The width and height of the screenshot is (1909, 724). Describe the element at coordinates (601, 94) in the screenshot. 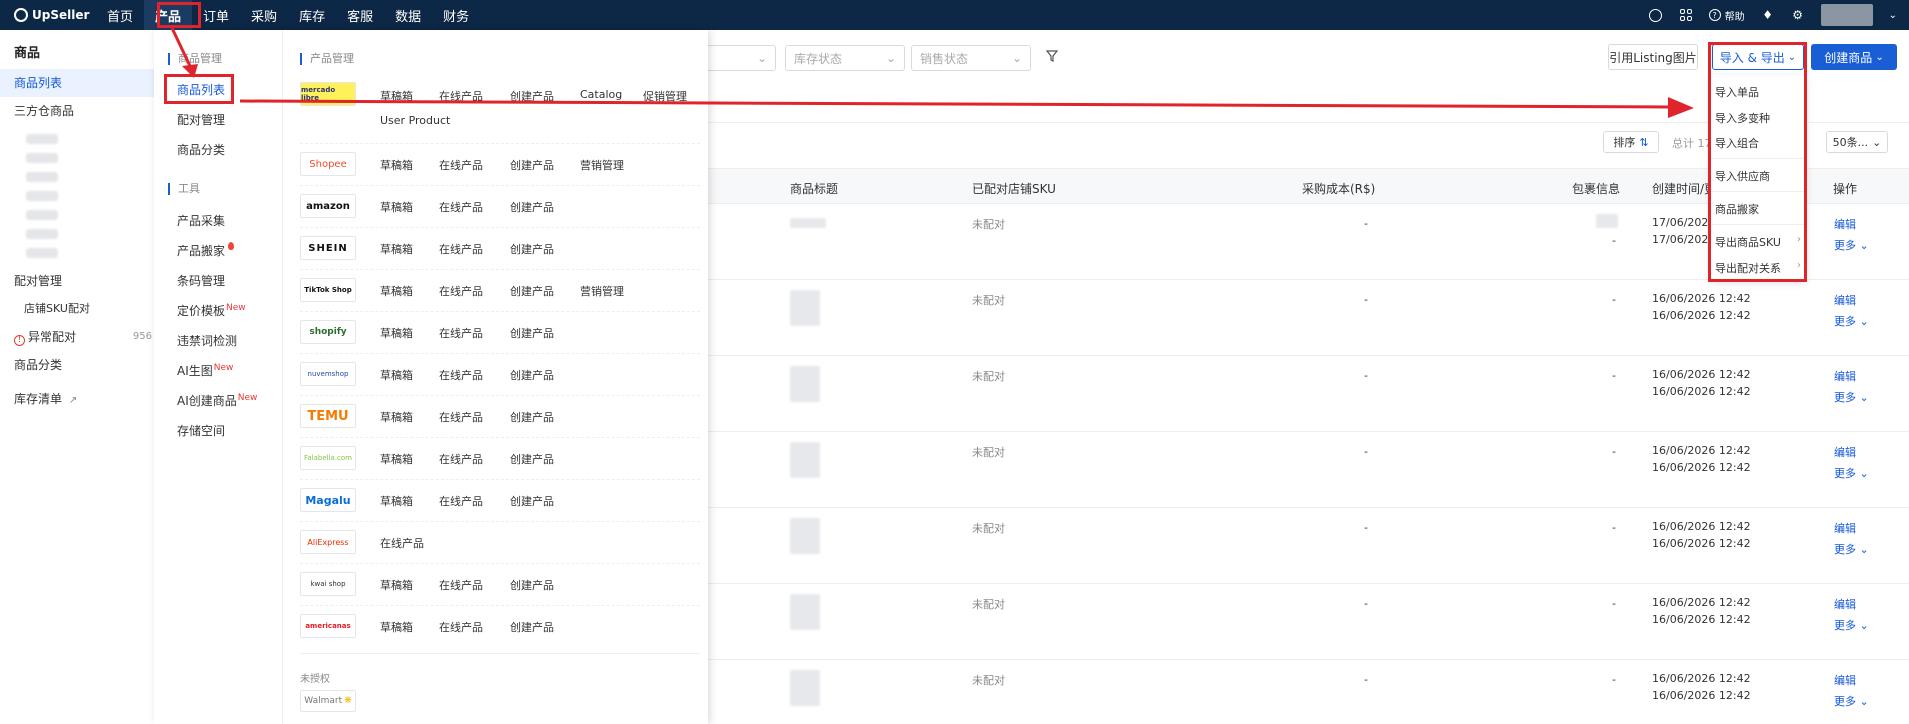

I see `action-catalog: Catalog` at that location.